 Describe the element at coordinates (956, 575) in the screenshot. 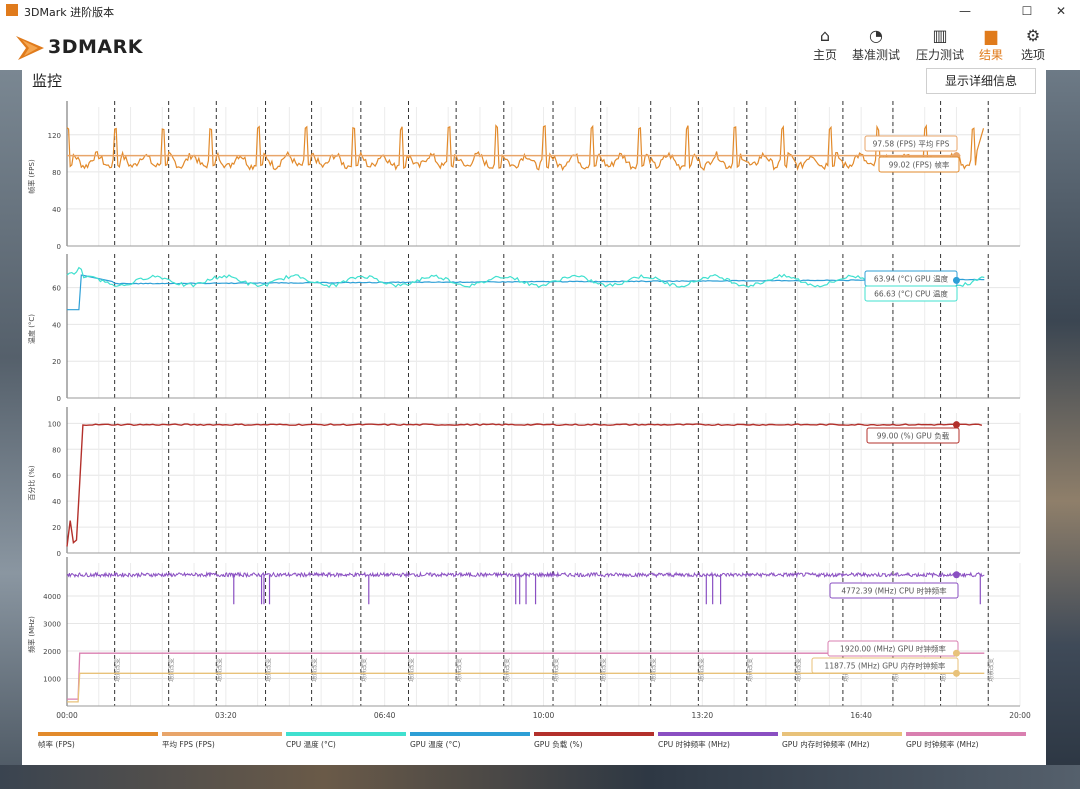

I see `callout-cpu-clock-dot` at that location.